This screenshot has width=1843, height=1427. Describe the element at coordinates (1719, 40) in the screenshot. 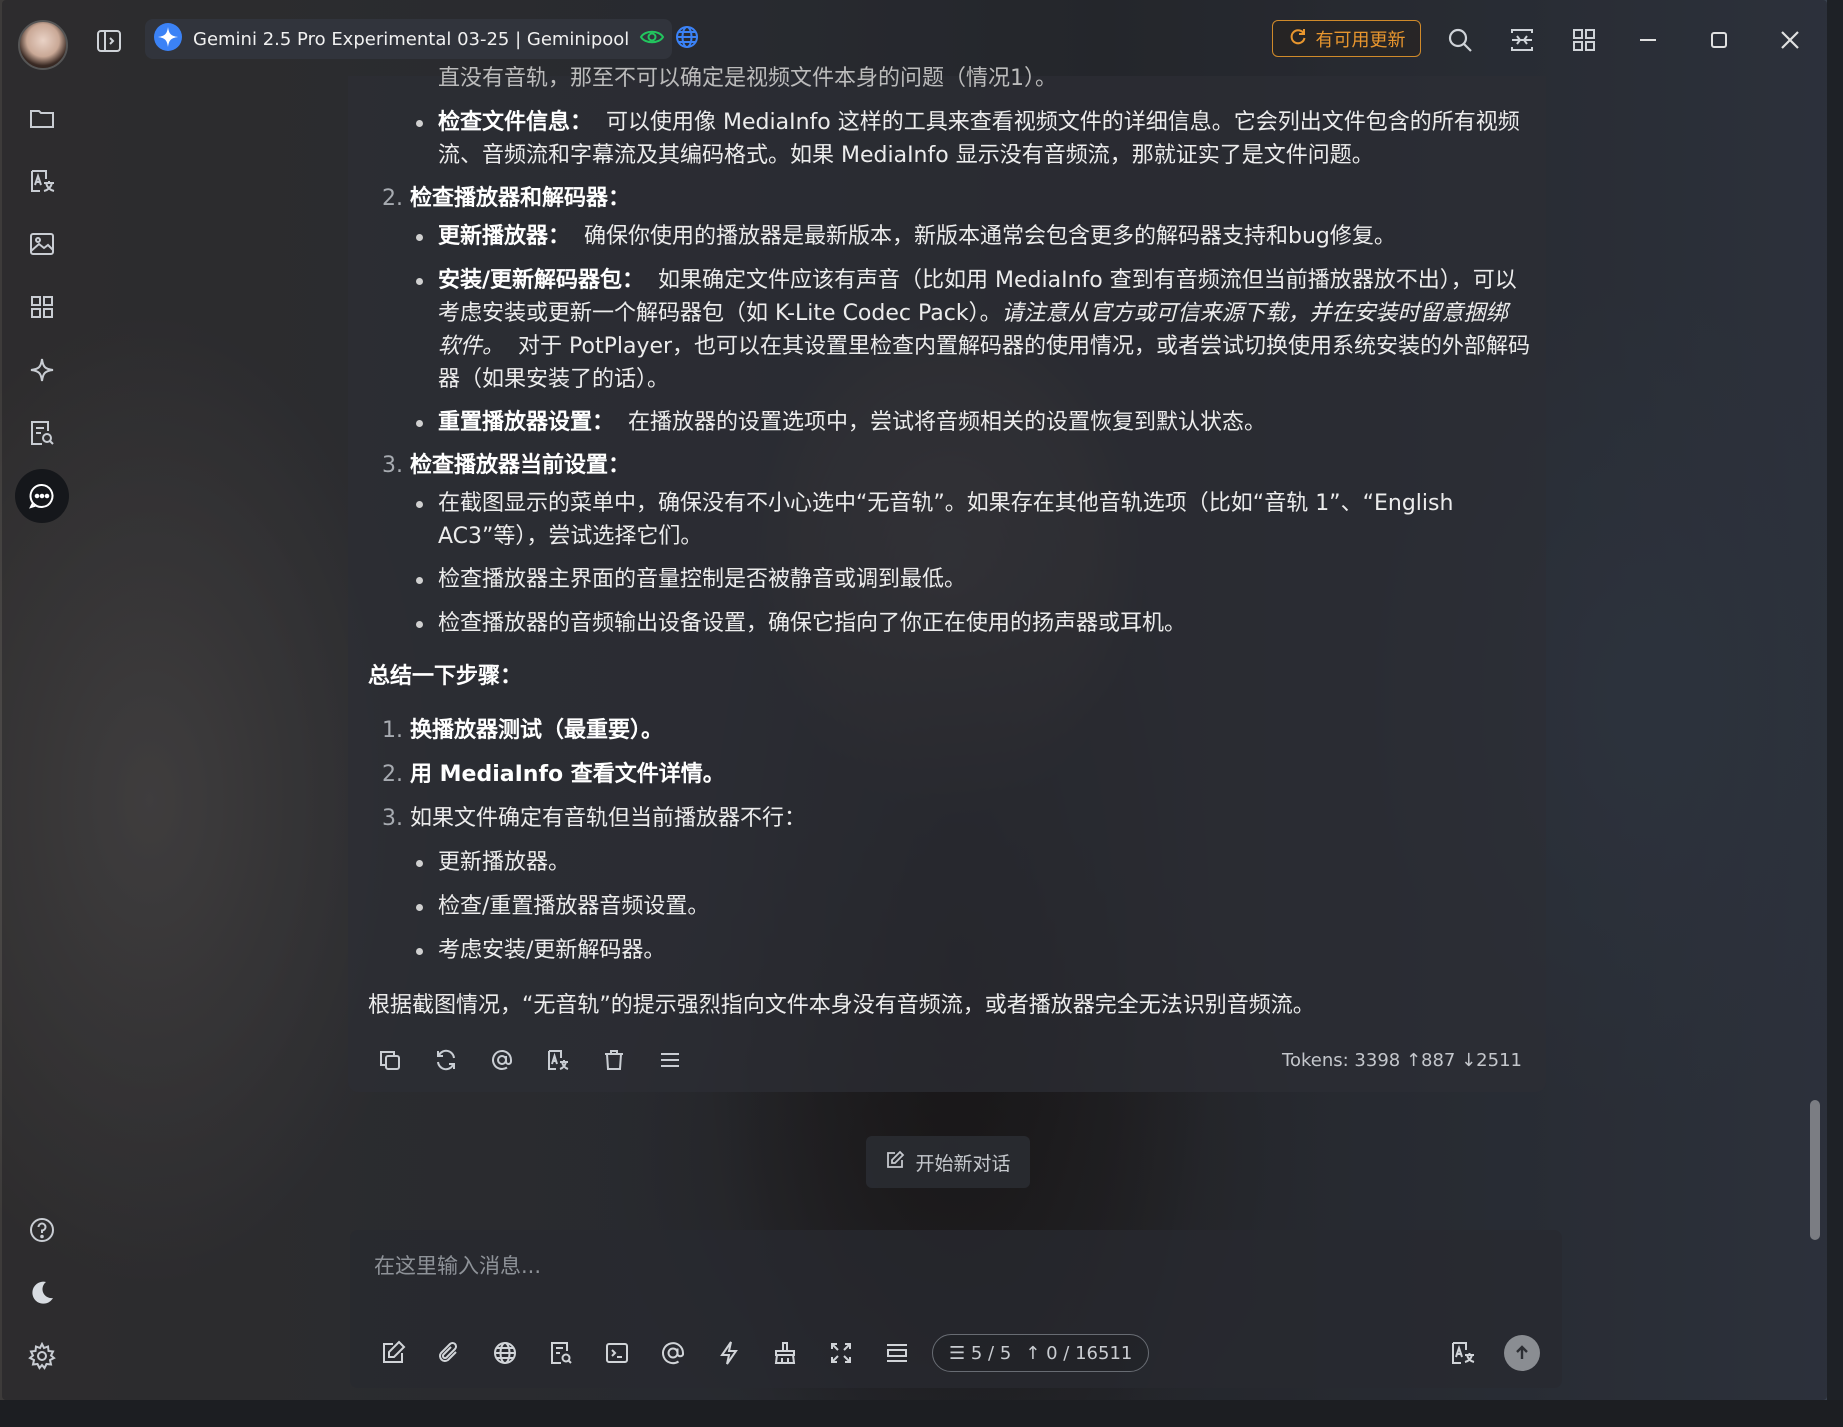

I see `maximize-icon` at that location.